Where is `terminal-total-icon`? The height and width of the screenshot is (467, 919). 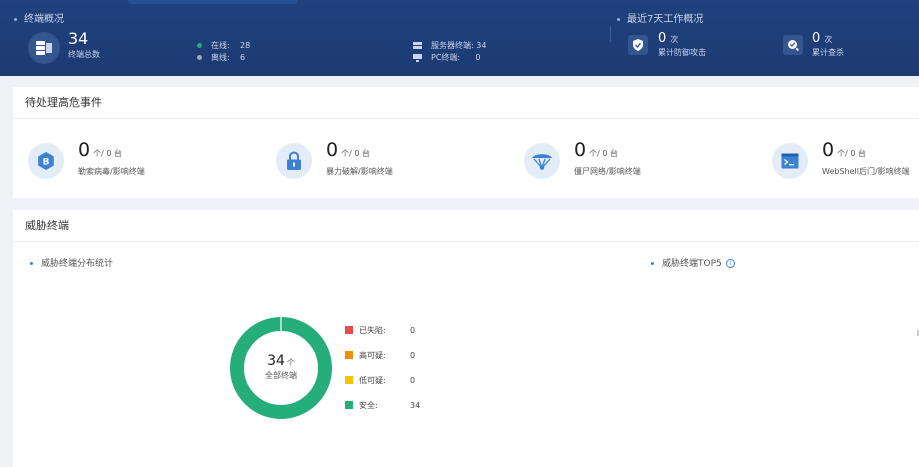
terminal-total-icon is located at coordinates (44, 48).